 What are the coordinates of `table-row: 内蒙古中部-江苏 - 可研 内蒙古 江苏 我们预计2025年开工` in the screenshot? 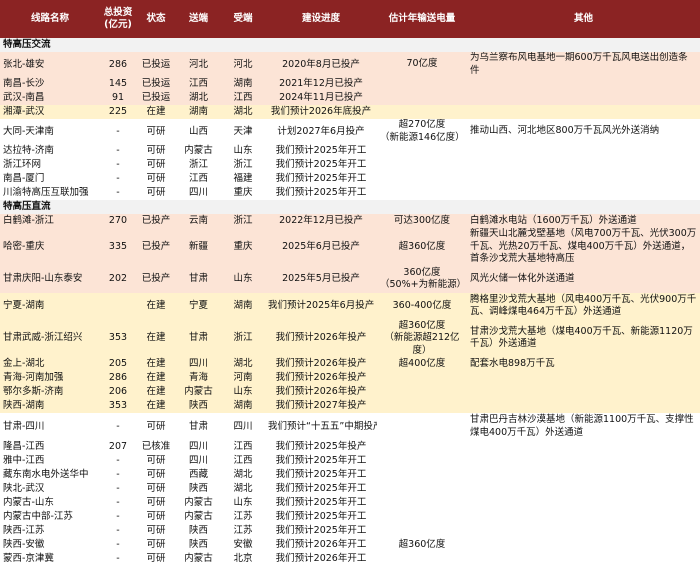 It's located at (350, 517).